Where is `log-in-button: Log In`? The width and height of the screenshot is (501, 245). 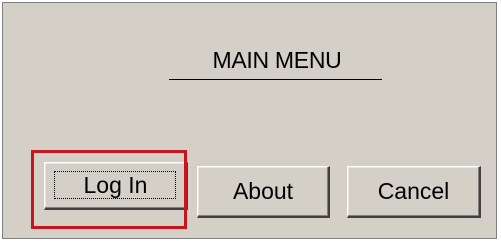
log-in-button: Log In is located at coordinates (116, 186).